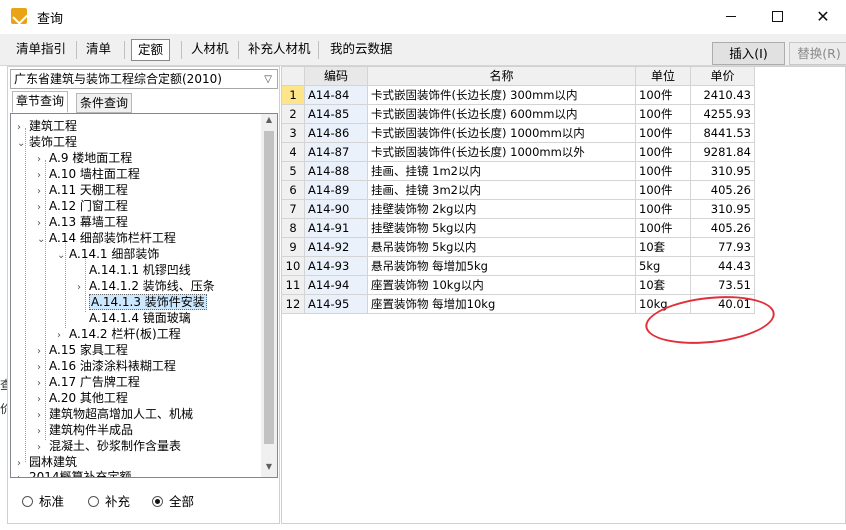 This screenshot has height=530, width=846. Describe the element at coordinates (269, 287) in the screenshot. I see `scrollbar-thumb` at that location.